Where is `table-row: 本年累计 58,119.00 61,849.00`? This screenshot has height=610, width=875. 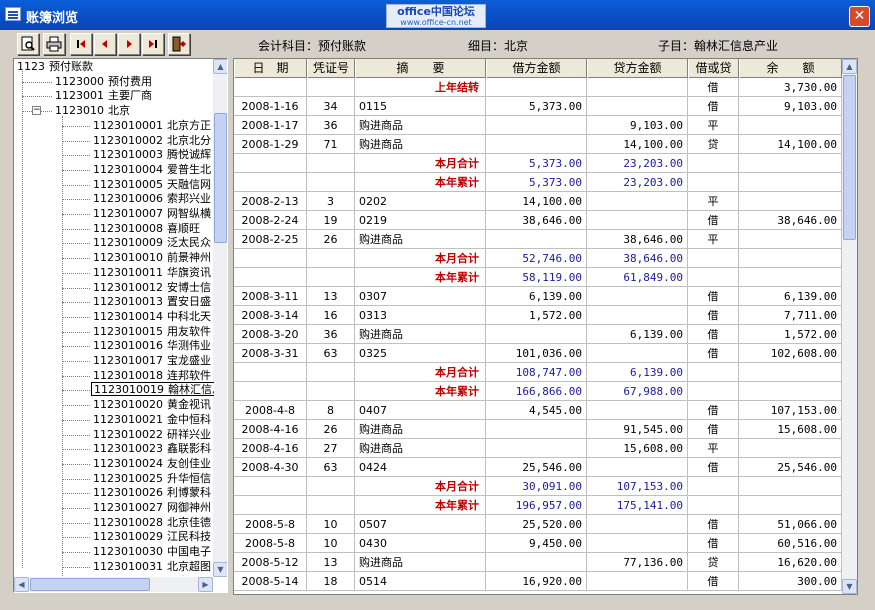
table-row: 本年累计 58,119.00 61,849.00 is located at coordinates (538, 277).